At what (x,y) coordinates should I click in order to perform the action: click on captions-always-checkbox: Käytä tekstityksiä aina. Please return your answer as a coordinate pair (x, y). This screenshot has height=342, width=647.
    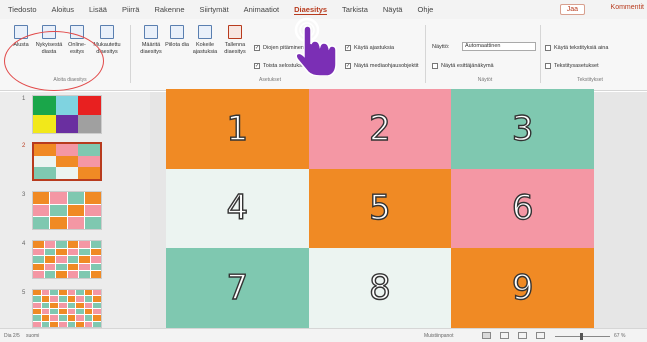
    Looking at the image, I should click on (576, 48).